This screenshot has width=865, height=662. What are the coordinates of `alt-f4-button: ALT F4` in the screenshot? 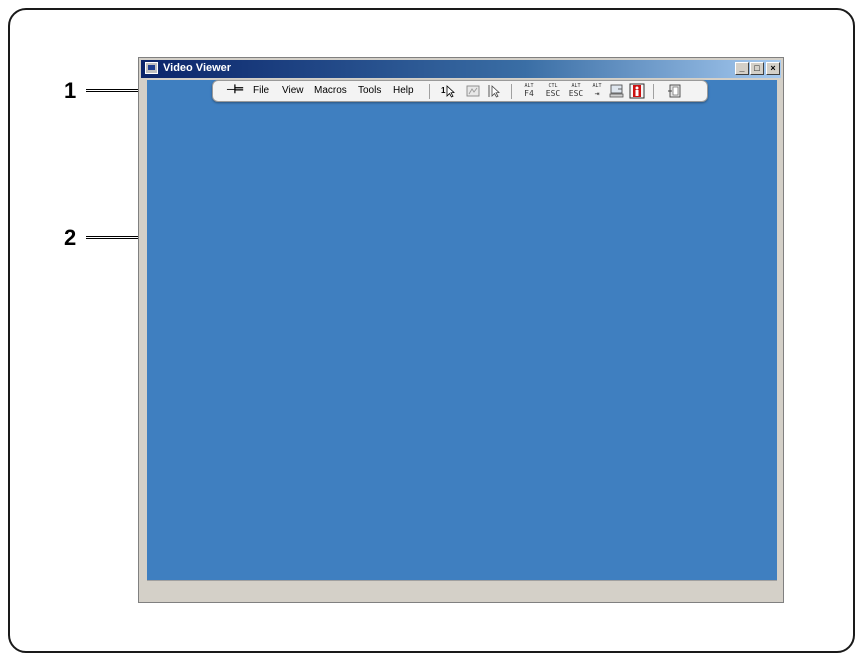 It's located at (529, 91).